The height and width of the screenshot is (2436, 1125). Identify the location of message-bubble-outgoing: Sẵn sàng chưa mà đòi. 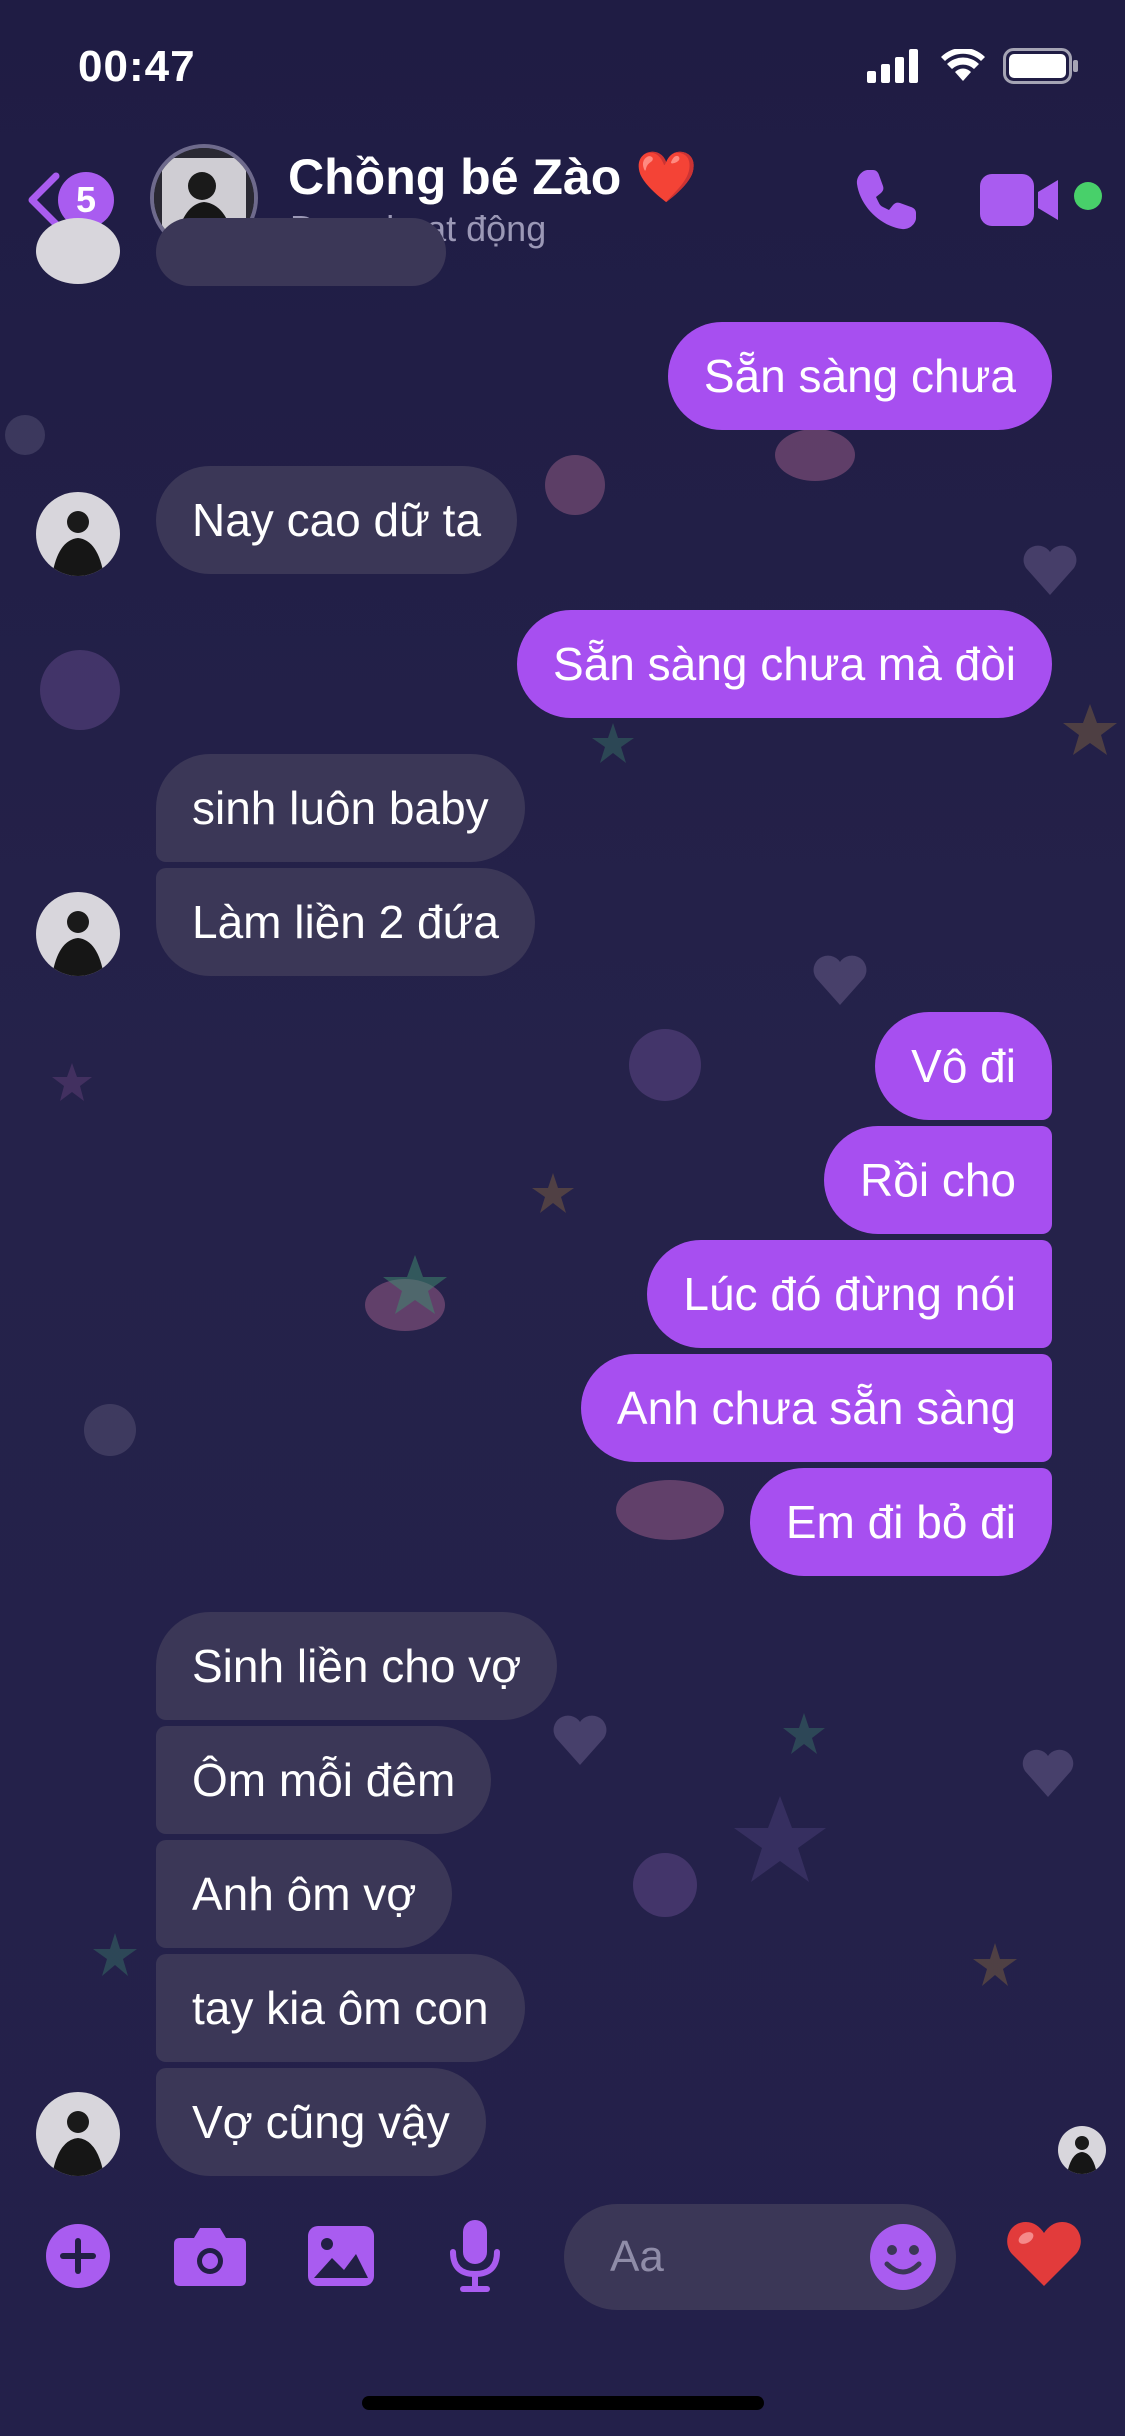
(784, 664).